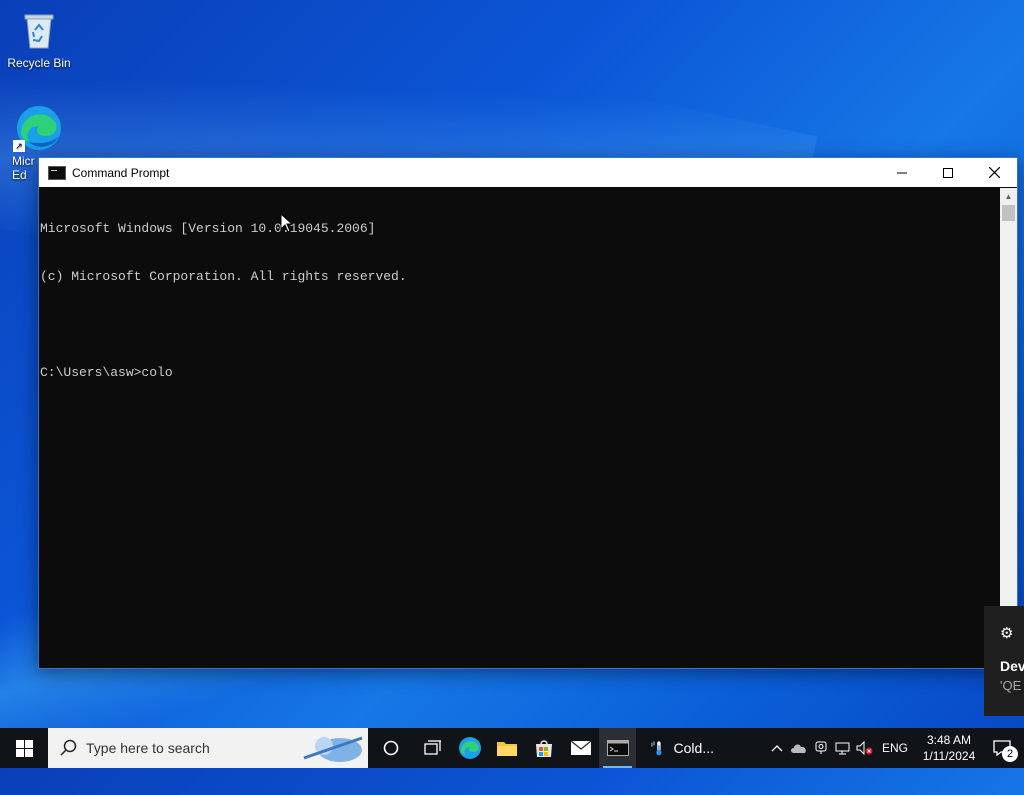 This screenshot has height=795, width=1024. Describe the element at coordinates (1011, 685) in the screenshot. I see `toast-body: 'QE` at that location.